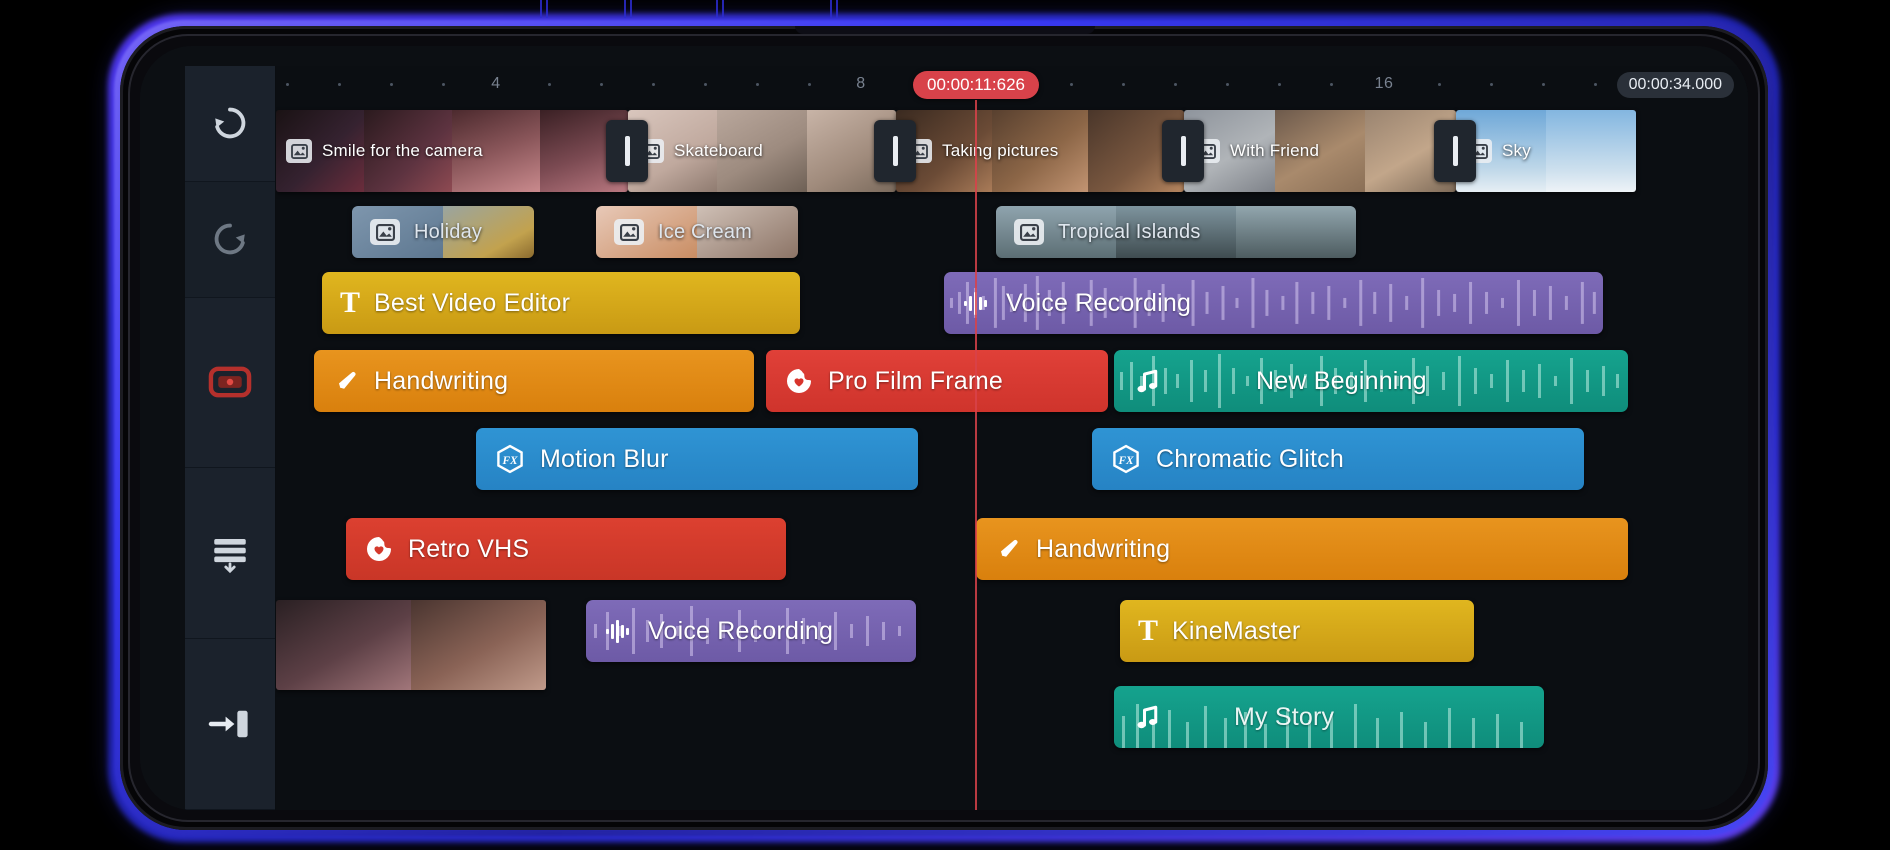 The width and height of the screenshot is (1890, 850). Describe the element at coordinates (472, 302) in the screenshot. I see `clip-label: Best Video Editor` at that location.